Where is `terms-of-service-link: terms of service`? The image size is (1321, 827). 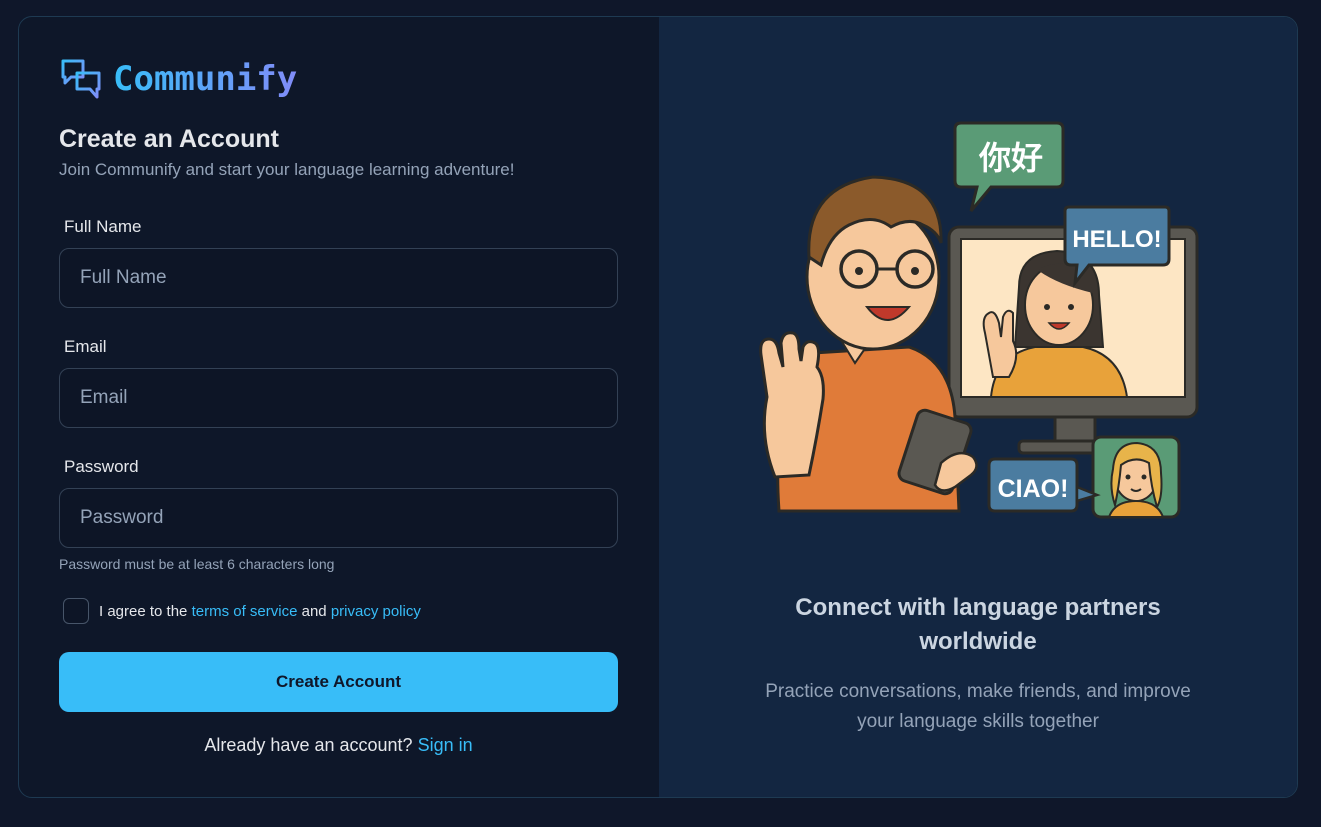
terms-of-service-link: terms of service is located at coordinates (245, 611).